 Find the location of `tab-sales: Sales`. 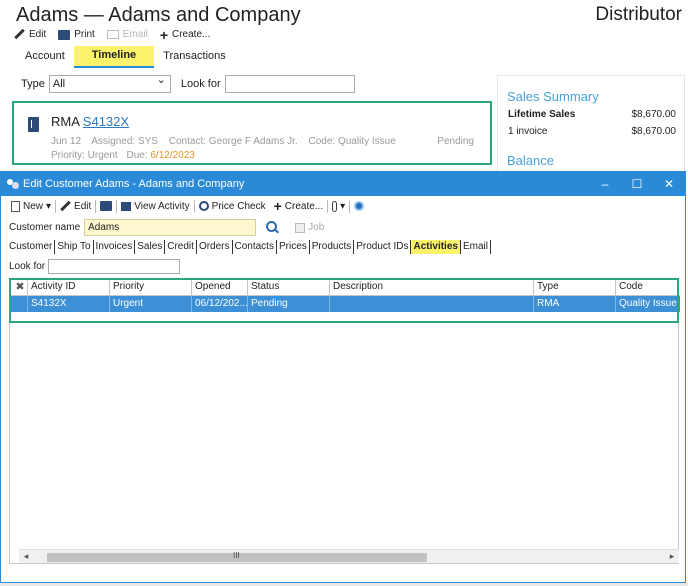

tab-sales: Sales is located at coordinates (150, 247).